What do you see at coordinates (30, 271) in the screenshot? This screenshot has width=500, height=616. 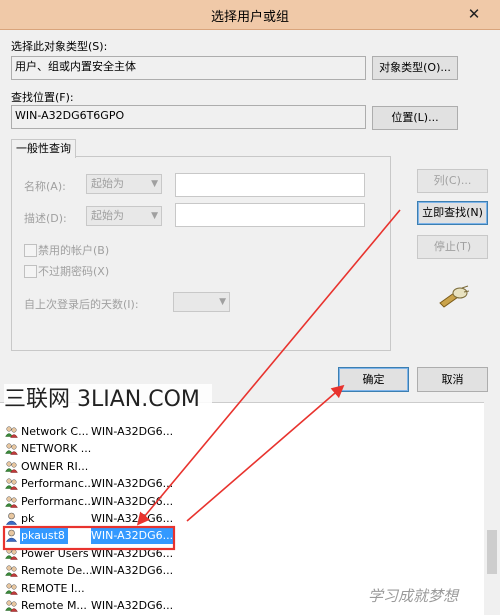 I see `no-expire-password-checkbox` at bounding box center [30, 271].